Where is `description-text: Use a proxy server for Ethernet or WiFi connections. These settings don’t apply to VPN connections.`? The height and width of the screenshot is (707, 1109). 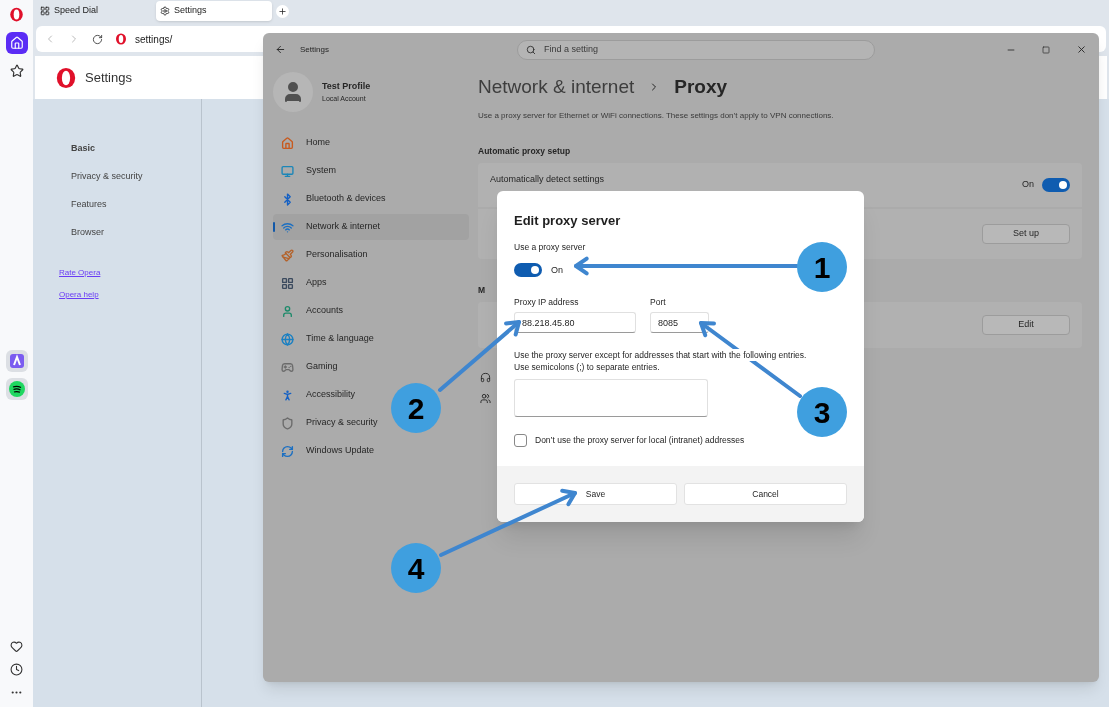 description-text: Use a proxy server for Ethernet or WiFi connections. These settings don’t apply to VPN connections. is located at coordinates (656, 116).